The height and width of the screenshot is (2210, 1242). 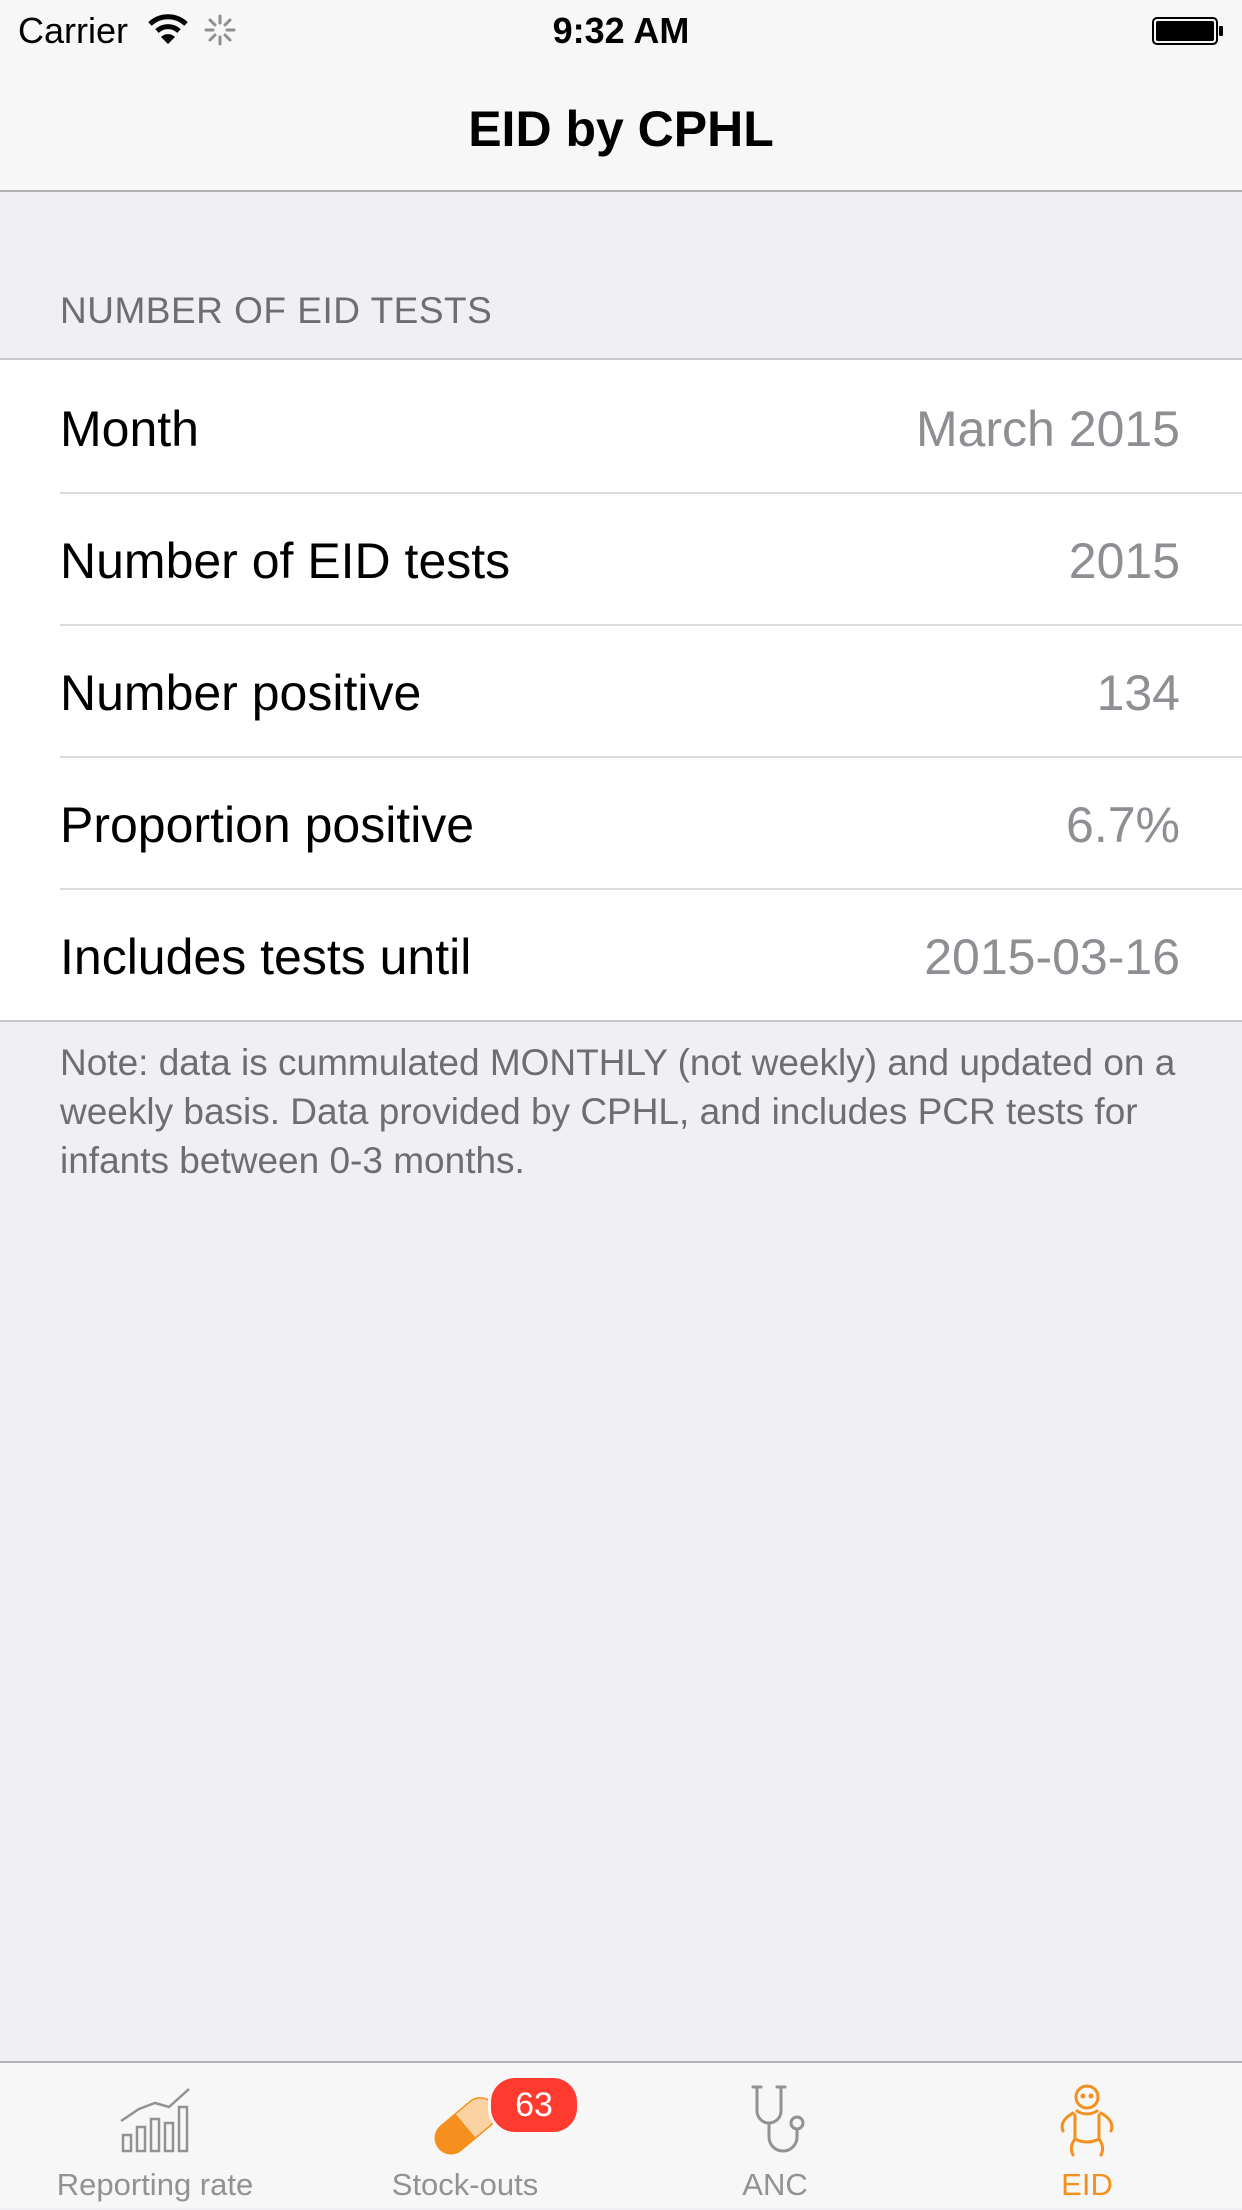 I want to click on table-row-number-of-tests: Number of EID tests 2015, so click(x=621, y=558).